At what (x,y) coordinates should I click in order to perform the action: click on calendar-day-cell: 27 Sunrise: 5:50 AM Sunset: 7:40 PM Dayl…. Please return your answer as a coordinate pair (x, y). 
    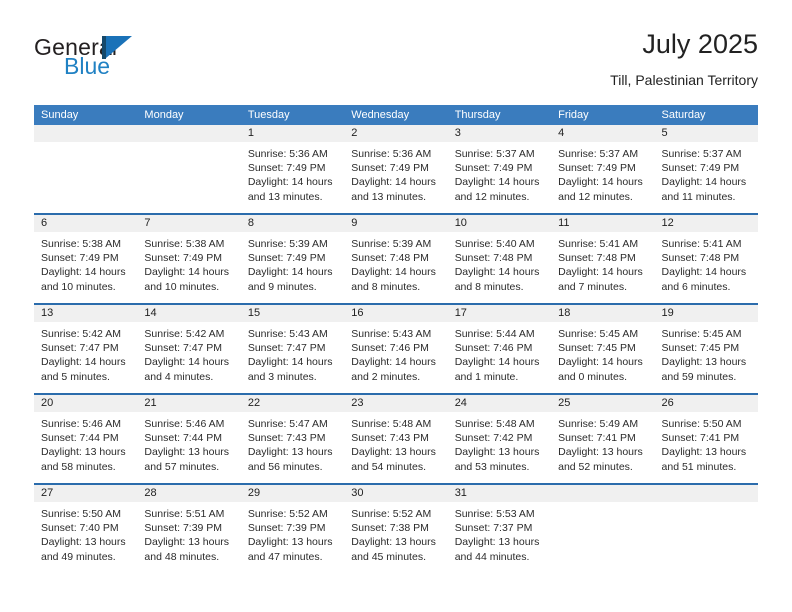
    Looking at the image, I should click on (86, 529).